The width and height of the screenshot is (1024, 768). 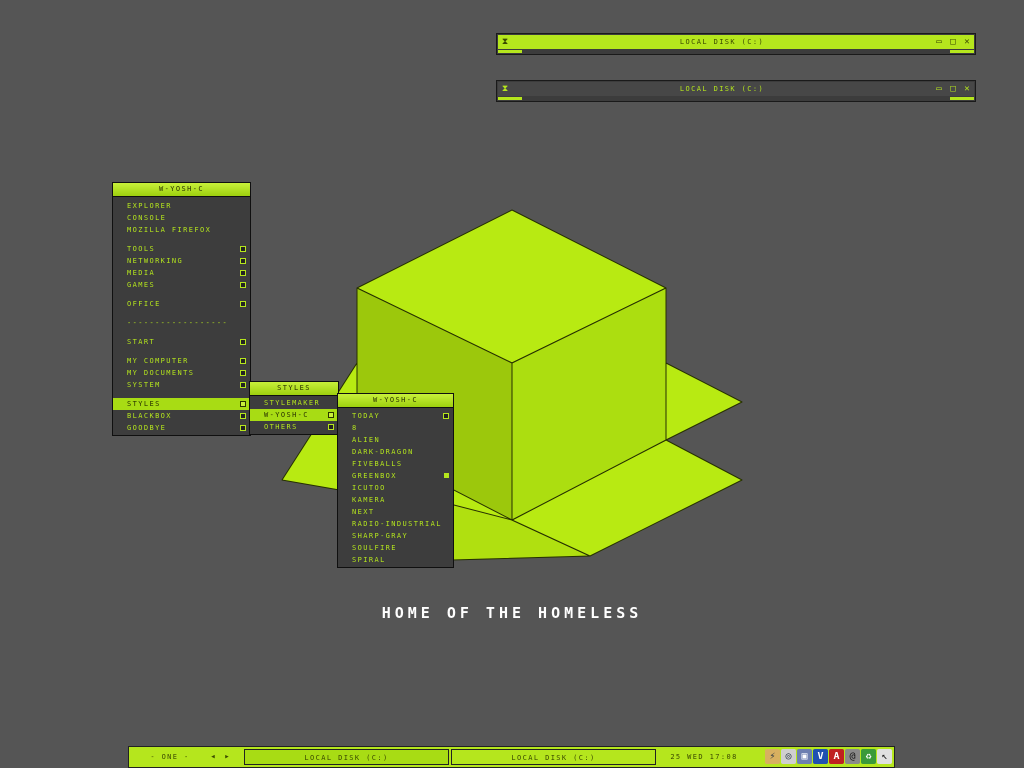 I want to click on menu-item-others: OTHERS, so click(x=294, y=427).